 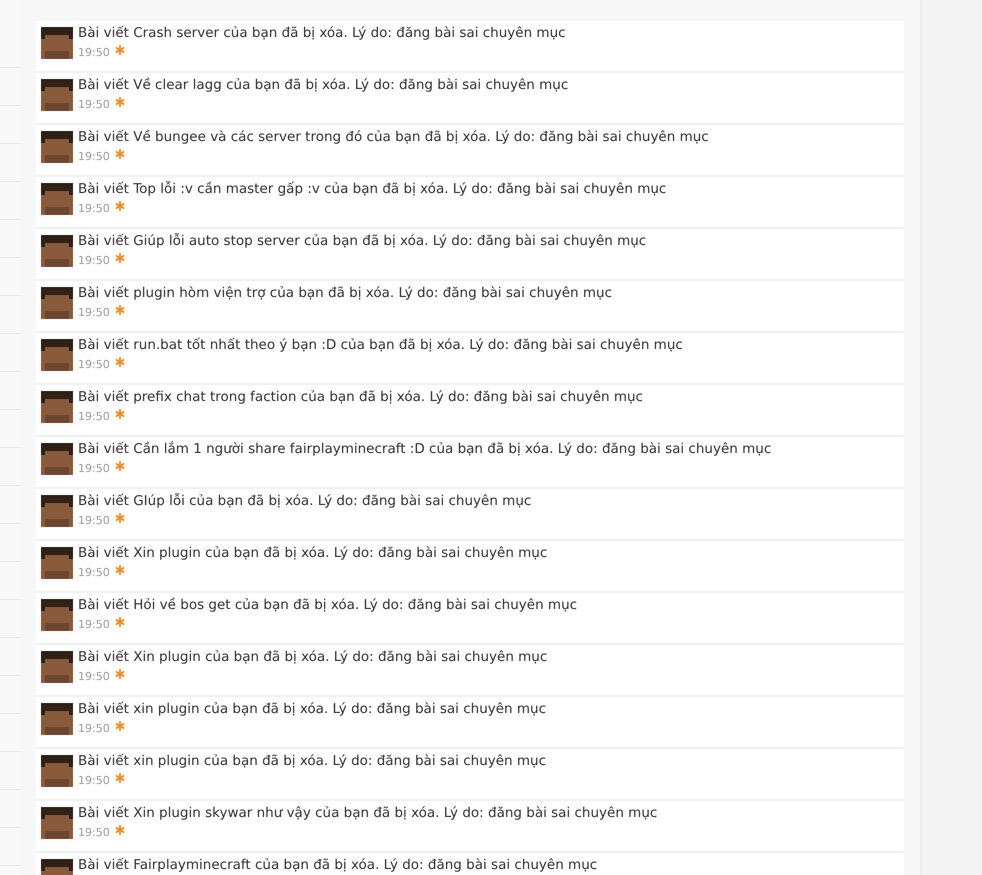 I want to click on alert-row: Bài viết Về clear lagg của bạn đã bị xóa. Lý do: đăng bài sai chuyên mục 19:50, so click(x=470, y=99).